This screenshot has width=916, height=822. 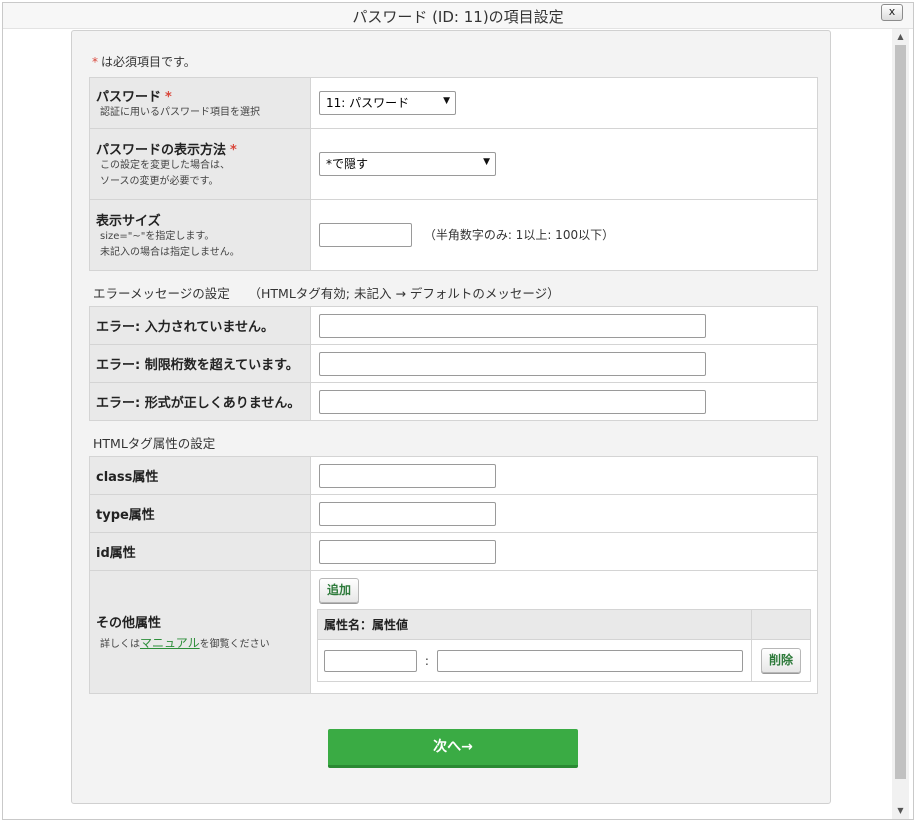 What do you see at coordinates (180, 112) in the screenshot?
I see `password-desc: 認証に用いるパスワード項目を選択` at bounding box center [180, 112].